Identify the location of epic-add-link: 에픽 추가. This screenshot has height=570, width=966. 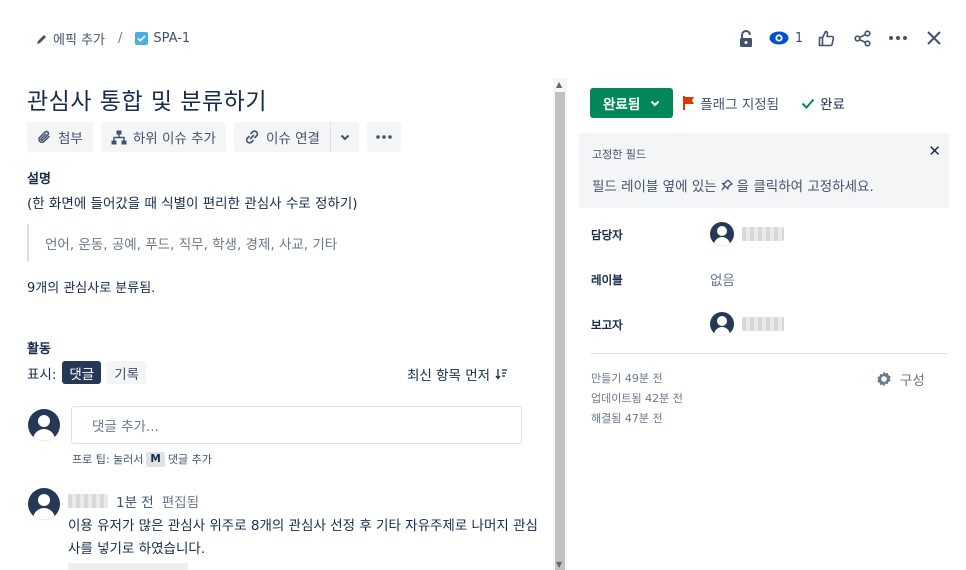
(70, 38).